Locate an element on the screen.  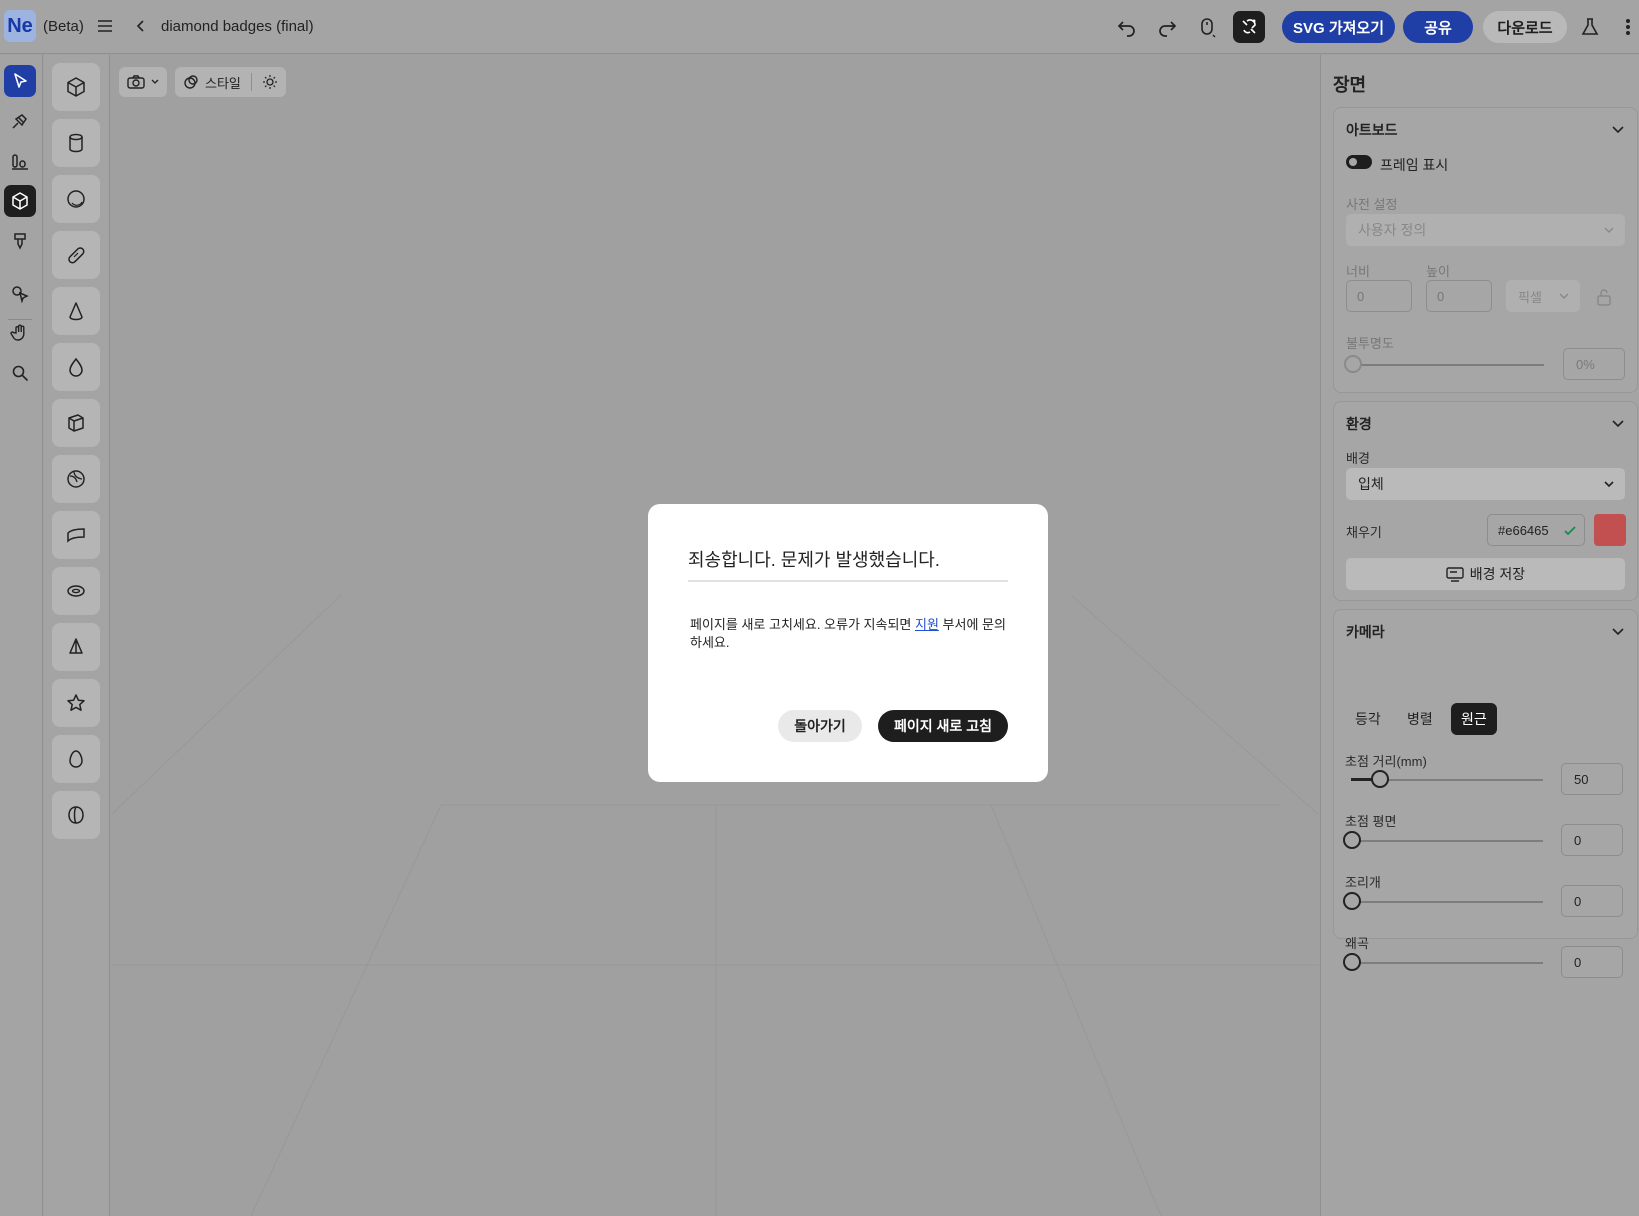
camera-header: 카메라 is located at coordinates (1365, 632).